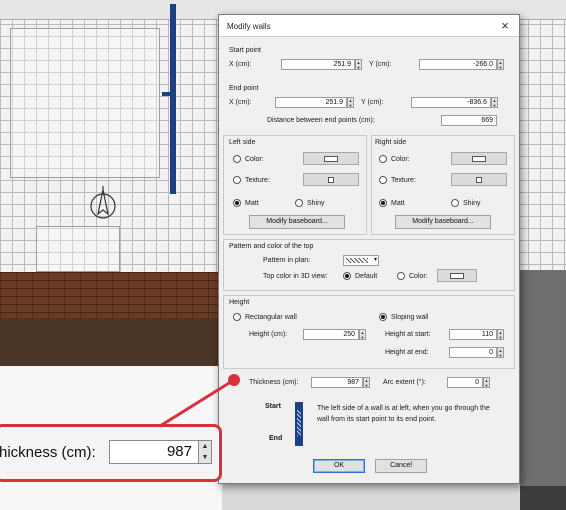 This screenshot has width=566, height=510. What do you see at coordinates (401, 466) in the screenshot?
I see `cancel-button: Cancel` at bounding box center [401, 466].